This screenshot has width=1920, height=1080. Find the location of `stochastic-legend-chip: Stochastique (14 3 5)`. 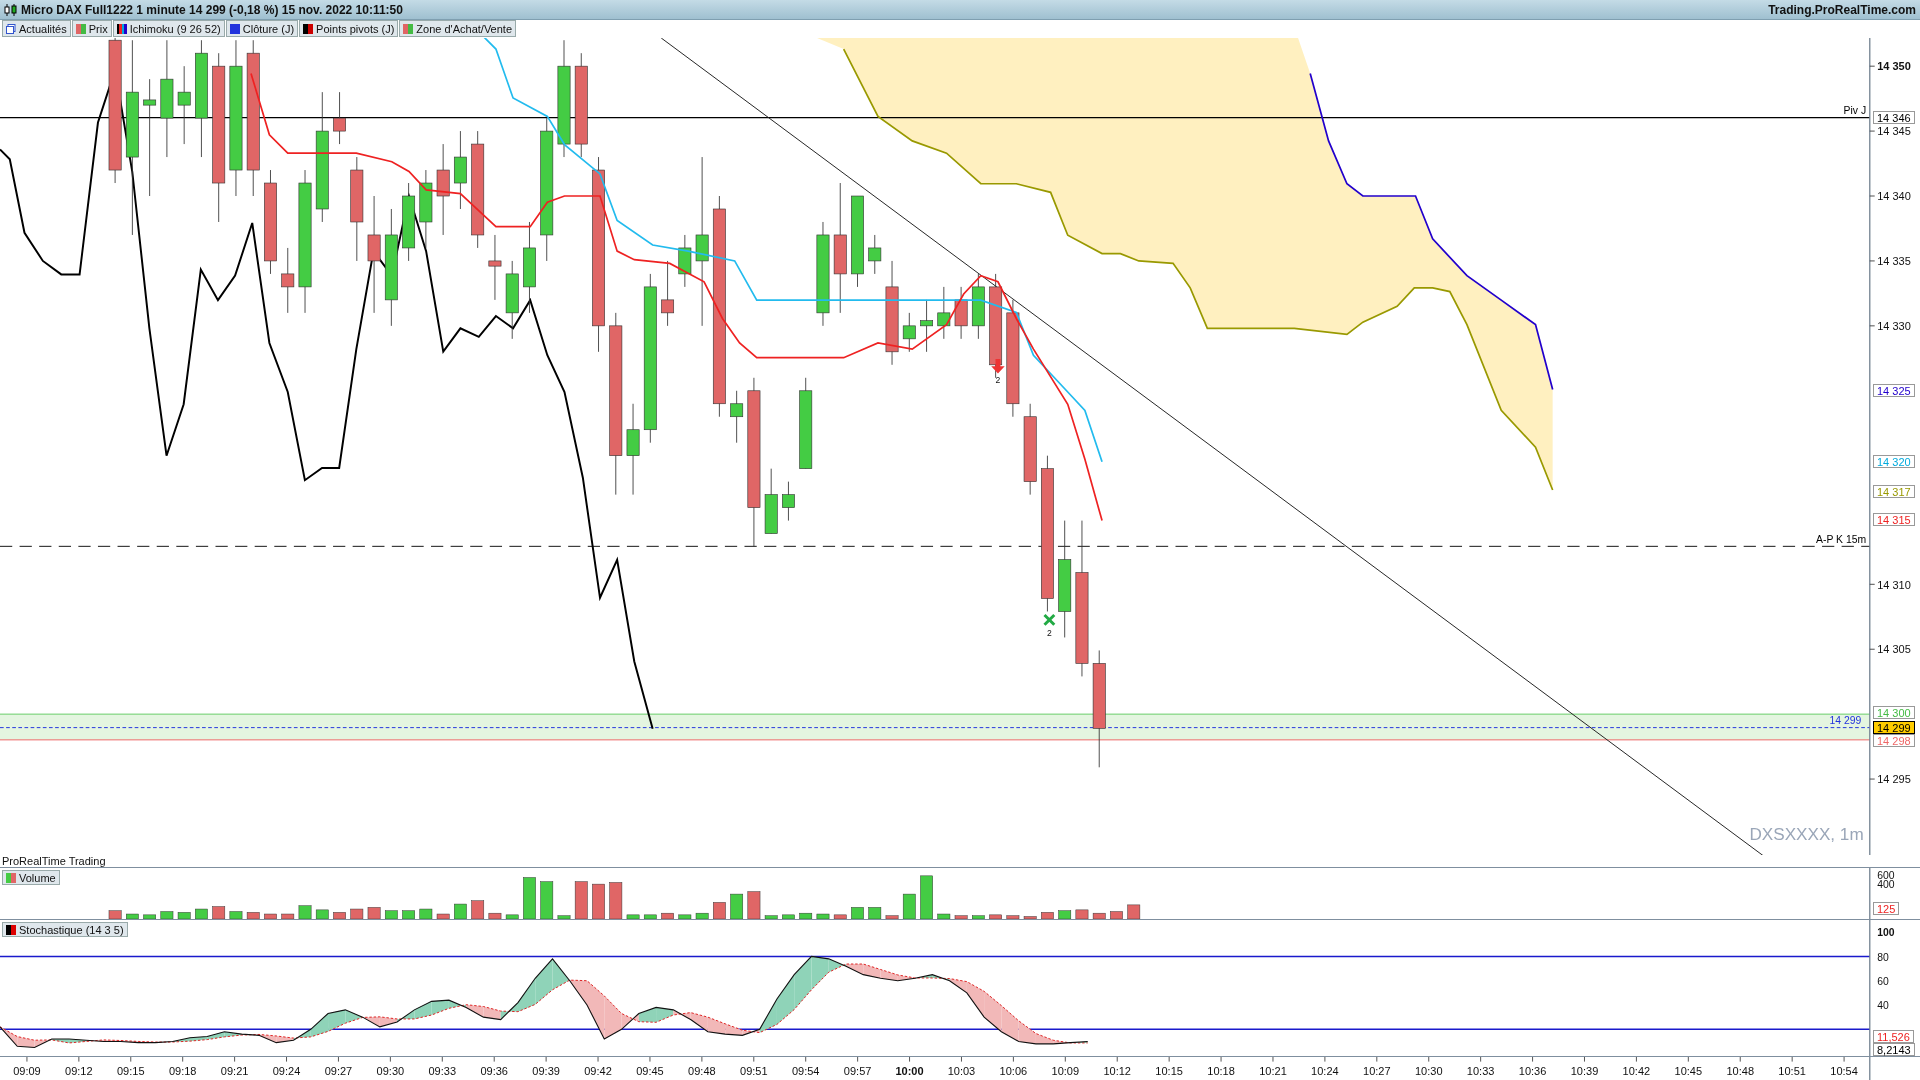

stochastic-legend-chip: Stochastique (14 3 5) is located at coordinates (65, 929).